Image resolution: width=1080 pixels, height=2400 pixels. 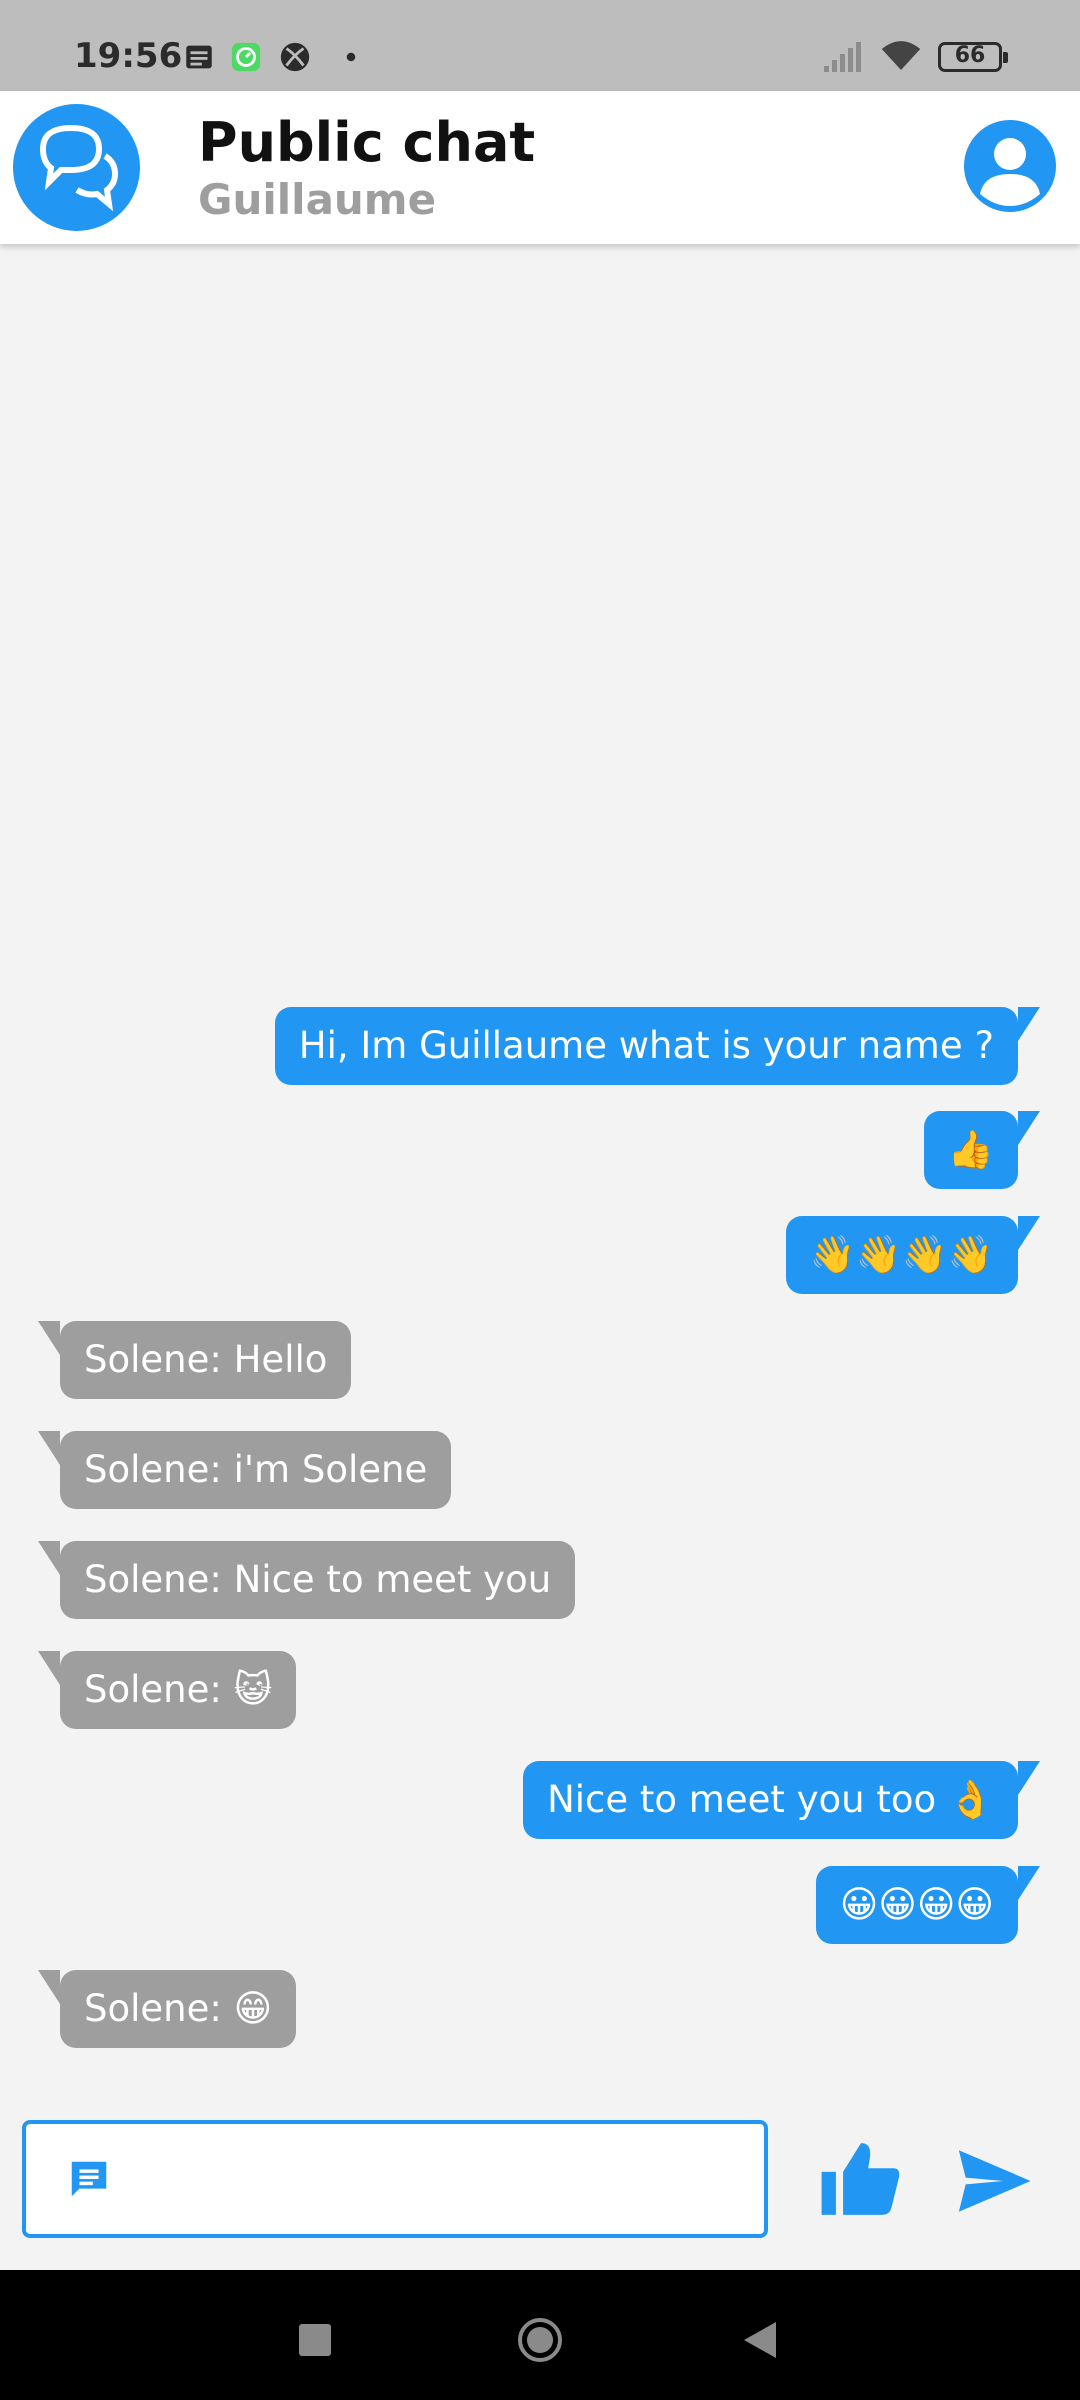 What do you see at coordinates (76, 167) in the screenshot?
I see `chat-bubbles-icon` at bounding box center [76, 167].